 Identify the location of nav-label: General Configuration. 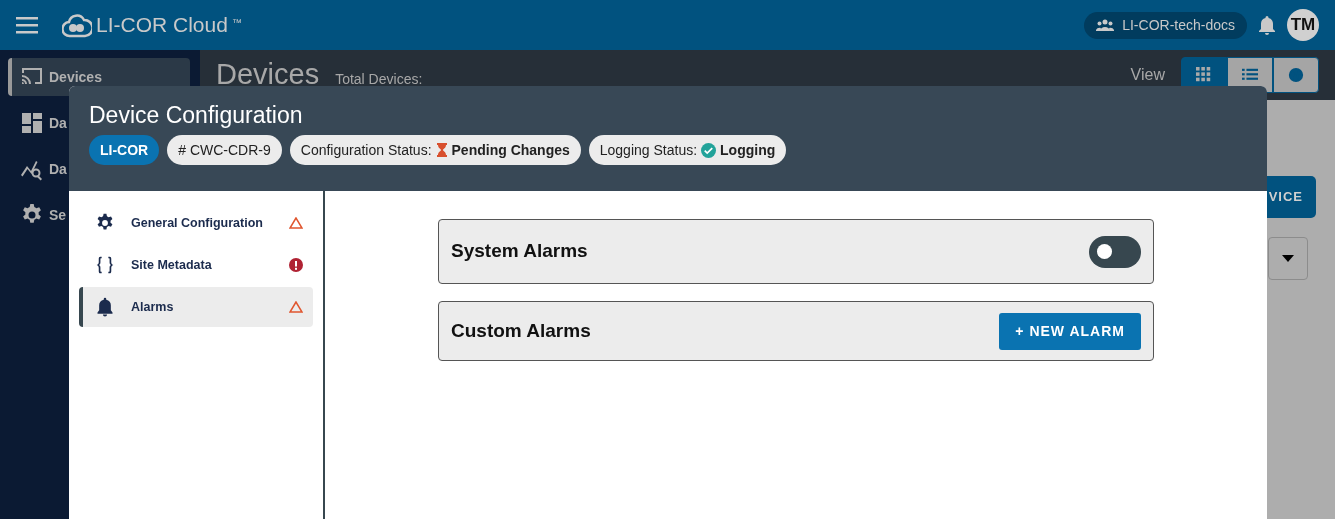
(197, 223).